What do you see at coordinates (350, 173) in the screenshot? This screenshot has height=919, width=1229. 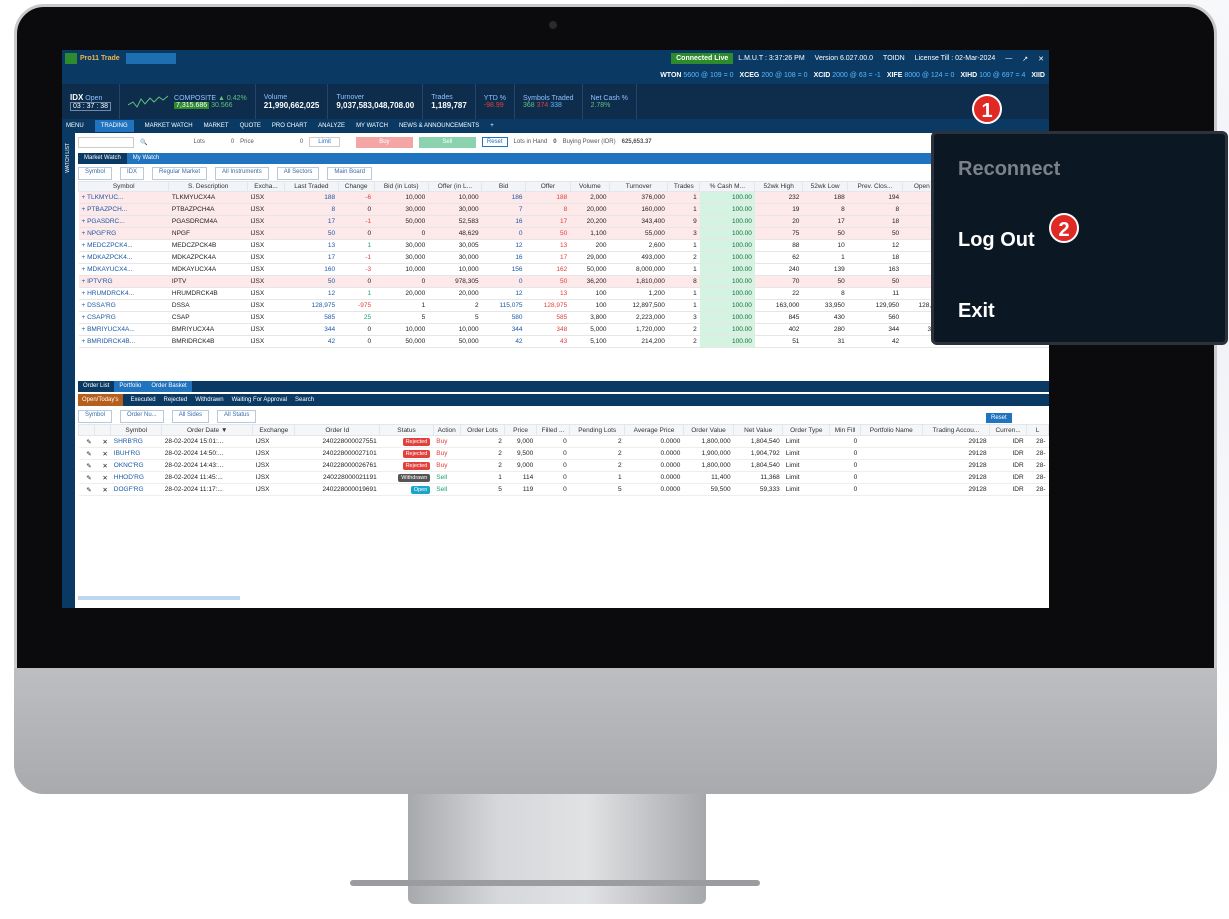 I see `filter-dropdown: Main Board` at bounding box center [350, 173].